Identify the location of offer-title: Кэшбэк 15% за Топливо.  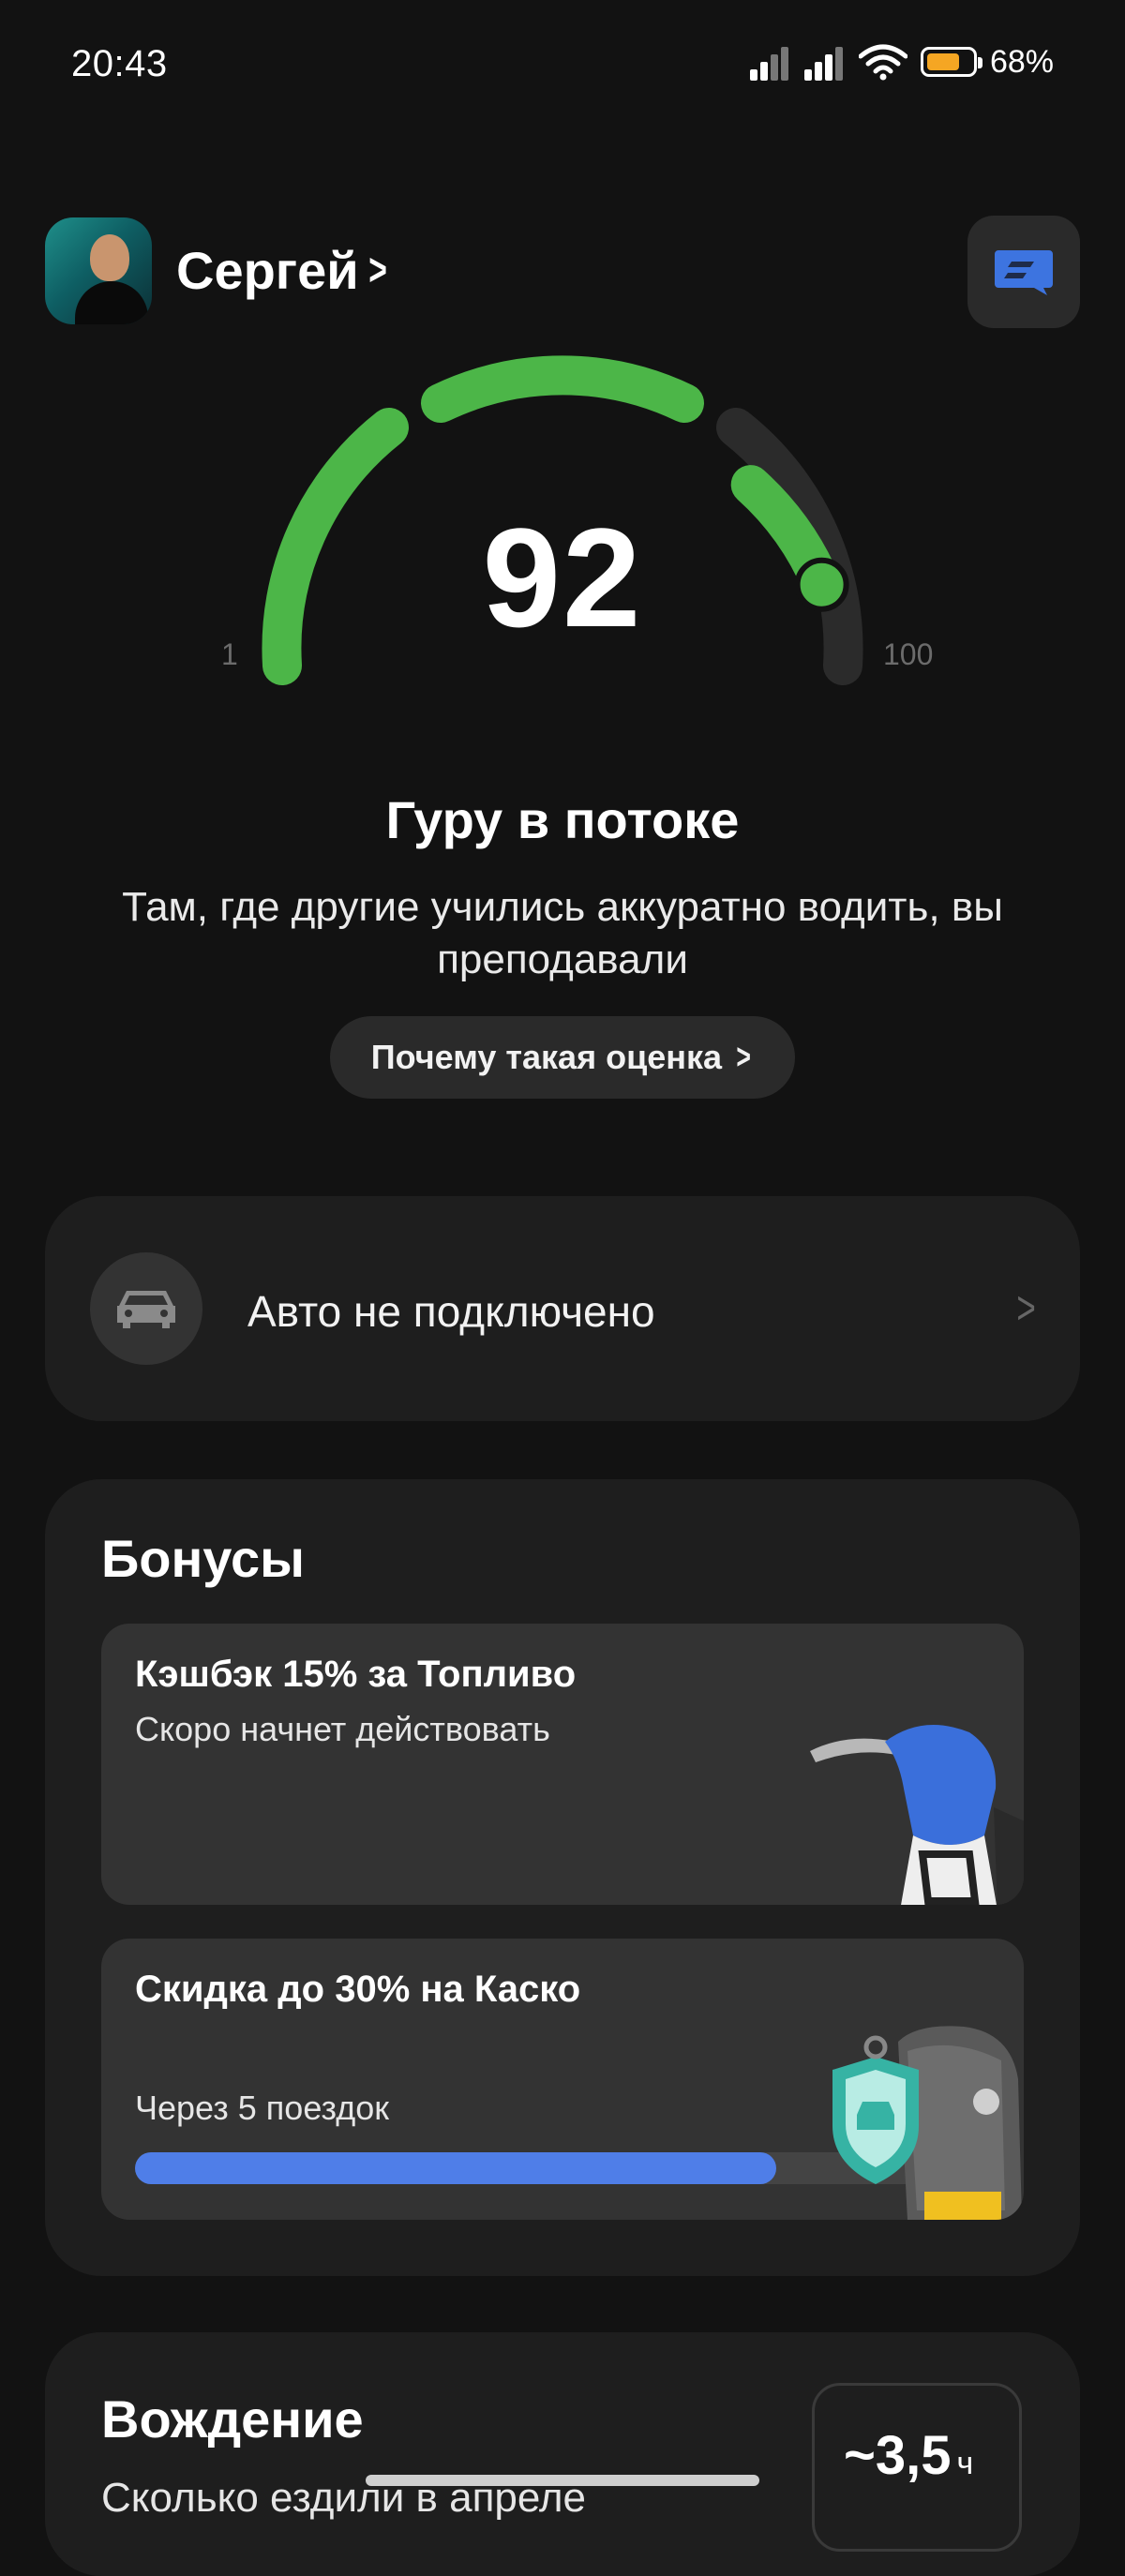
(356, 1674).